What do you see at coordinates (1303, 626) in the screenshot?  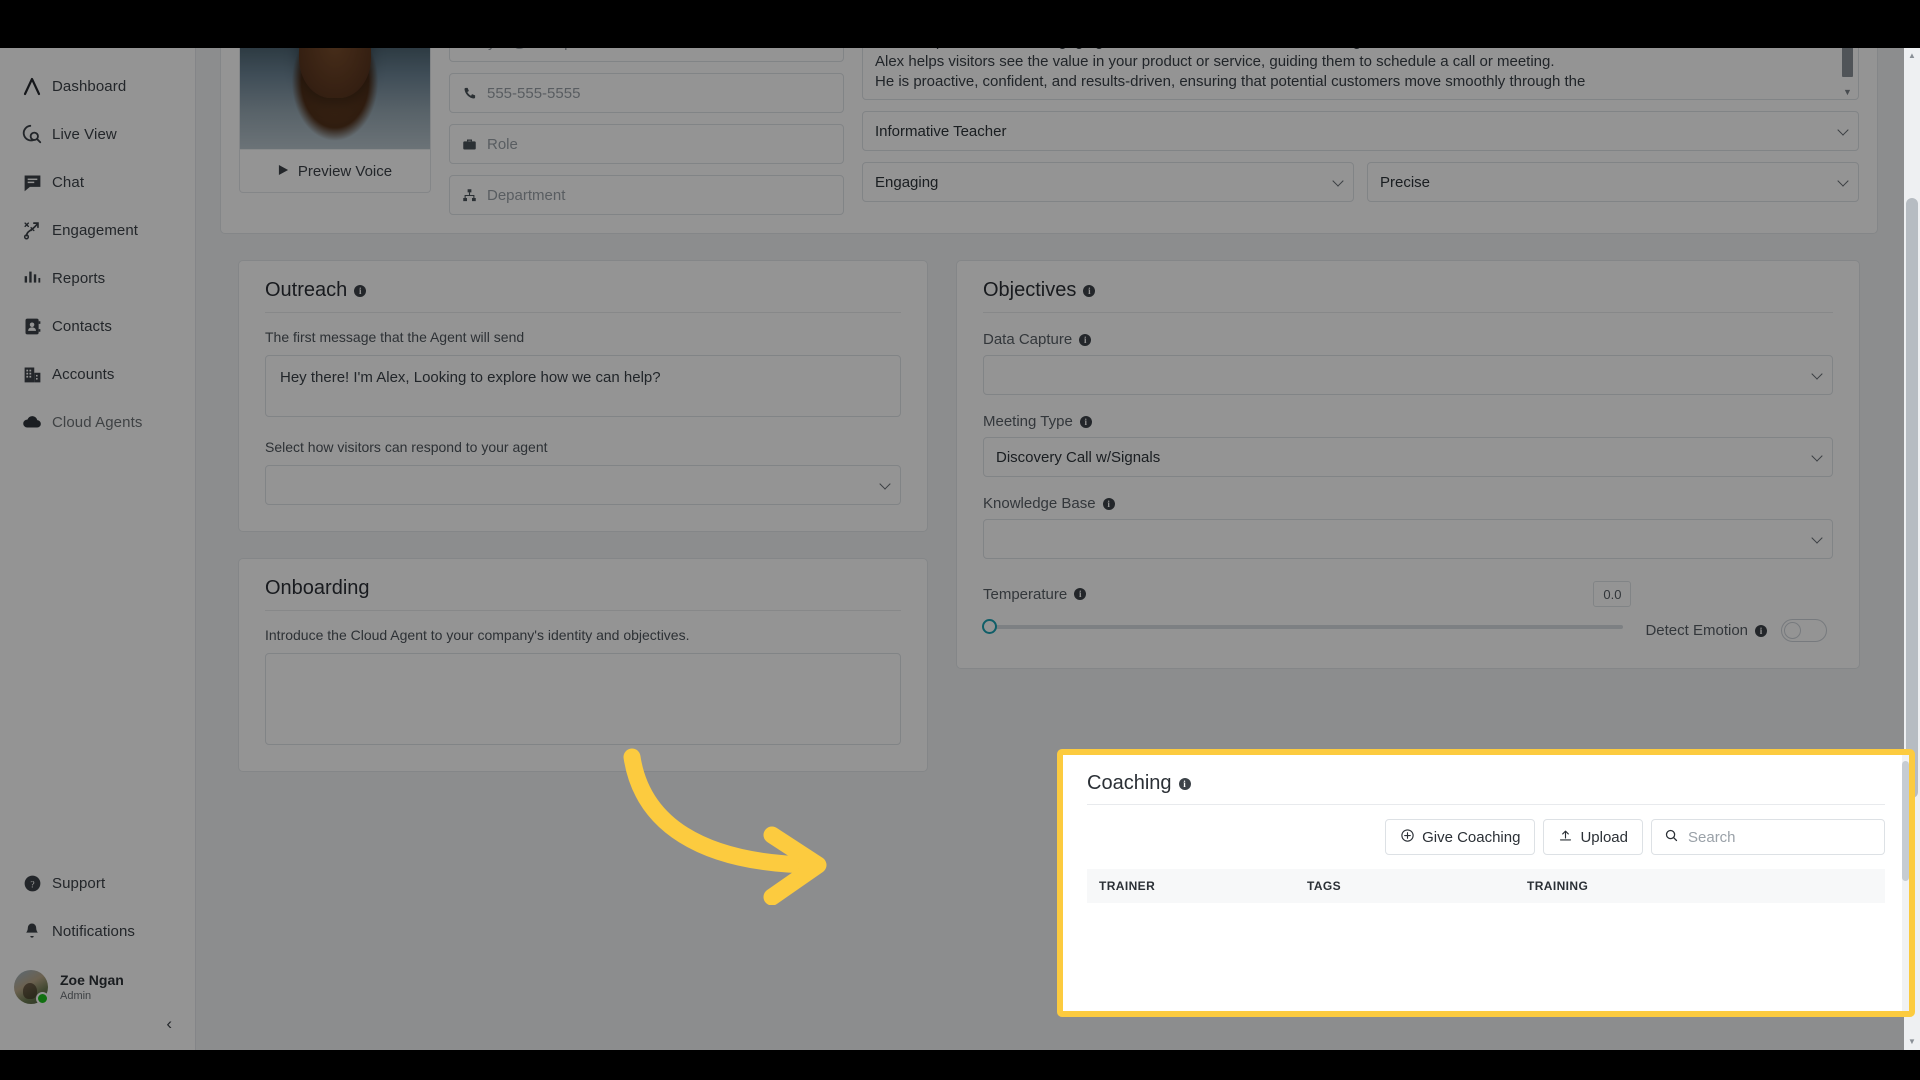 I see `temperature-slider` at bounding box center [1303, 626].